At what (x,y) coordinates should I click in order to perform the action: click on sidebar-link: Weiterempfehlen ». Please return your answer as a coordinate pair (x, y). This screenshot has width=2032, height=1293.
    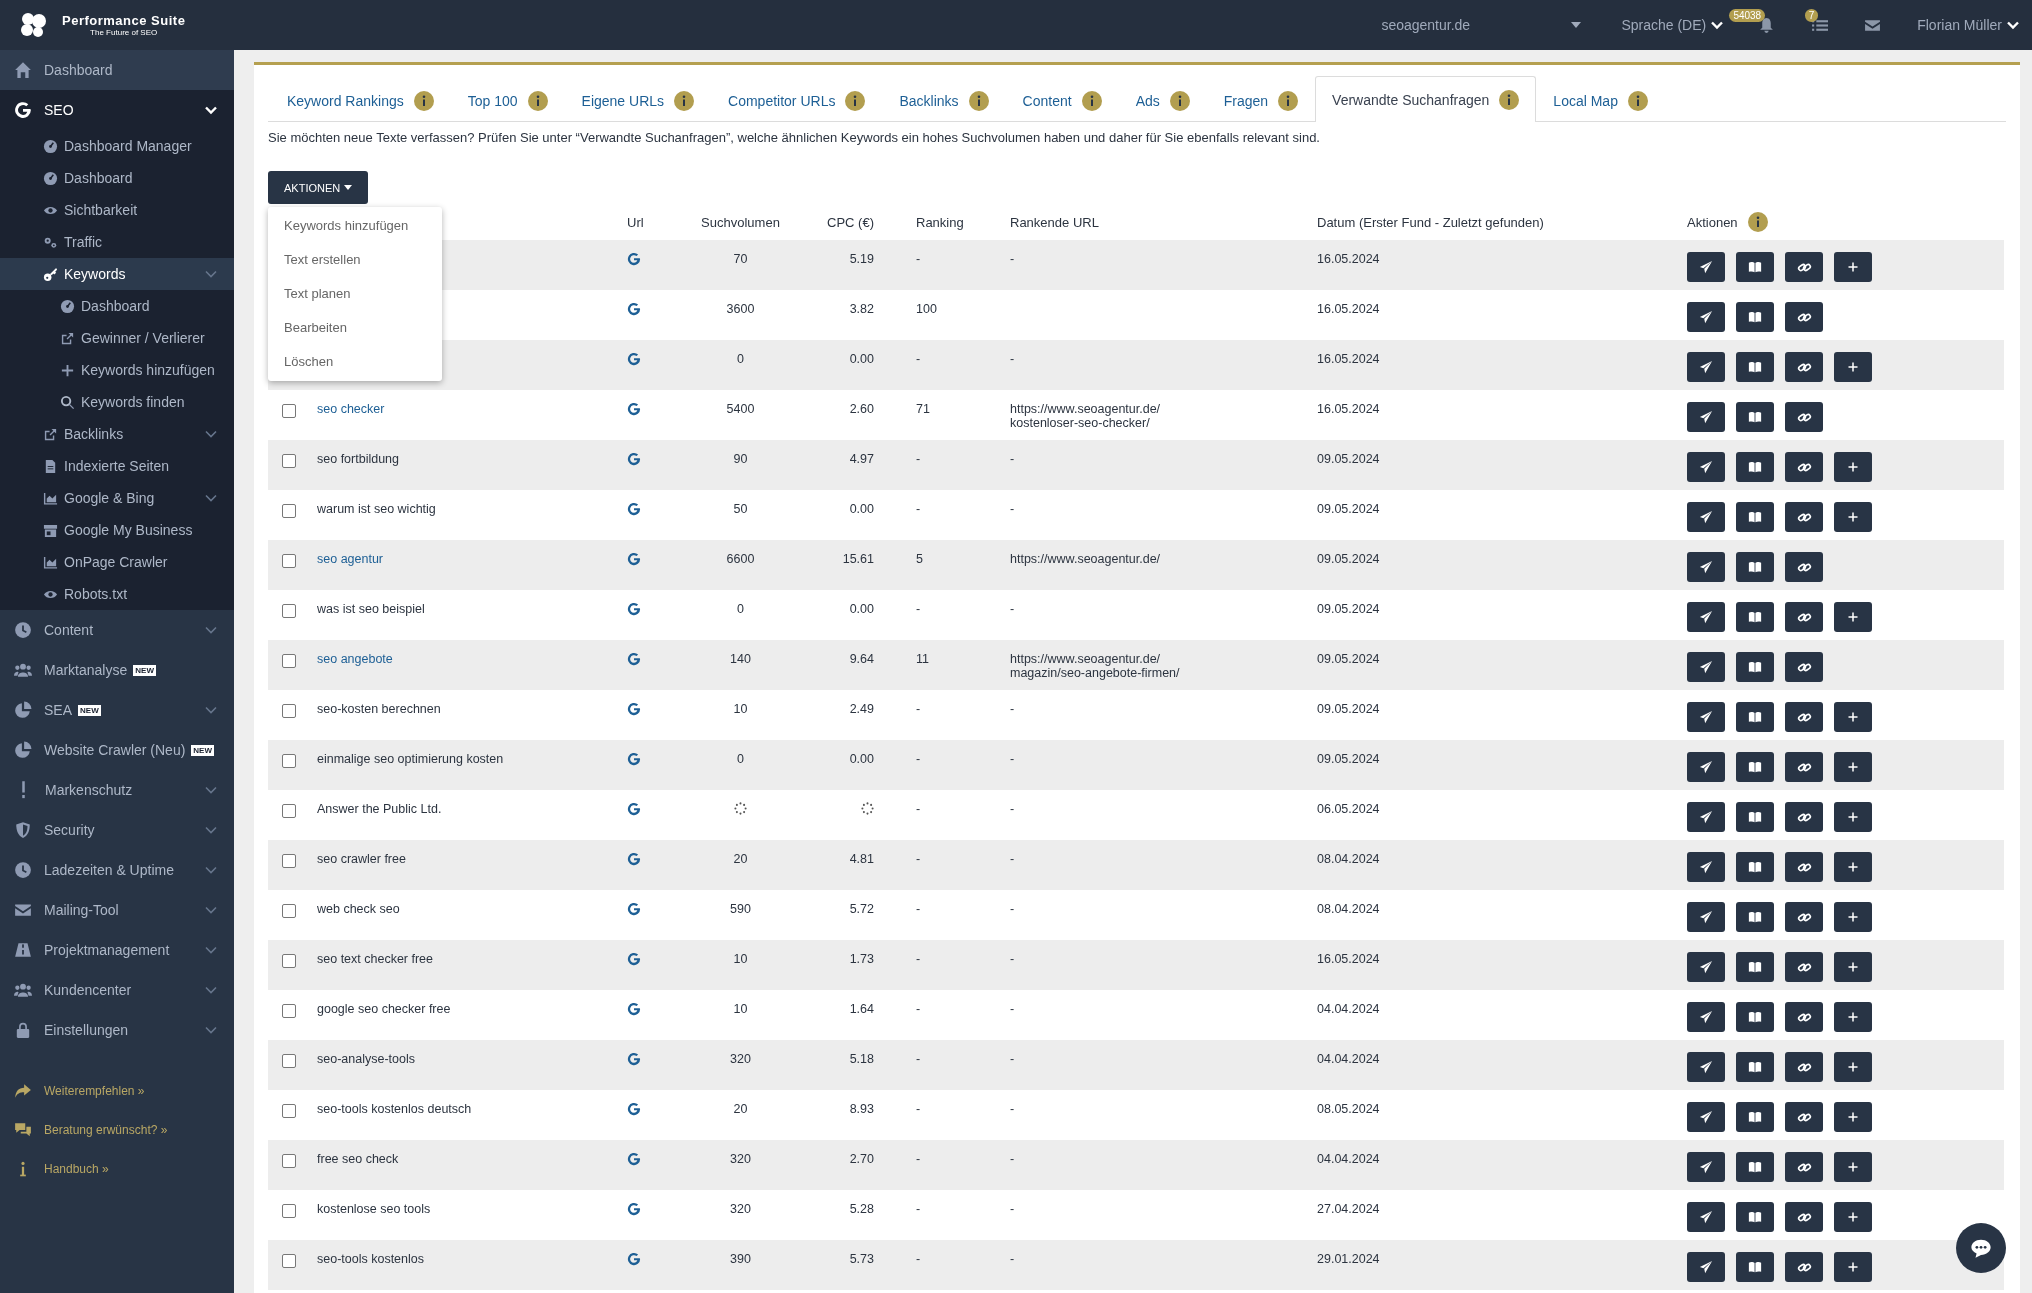
    Looking at the image, I should click on (117, 1091).